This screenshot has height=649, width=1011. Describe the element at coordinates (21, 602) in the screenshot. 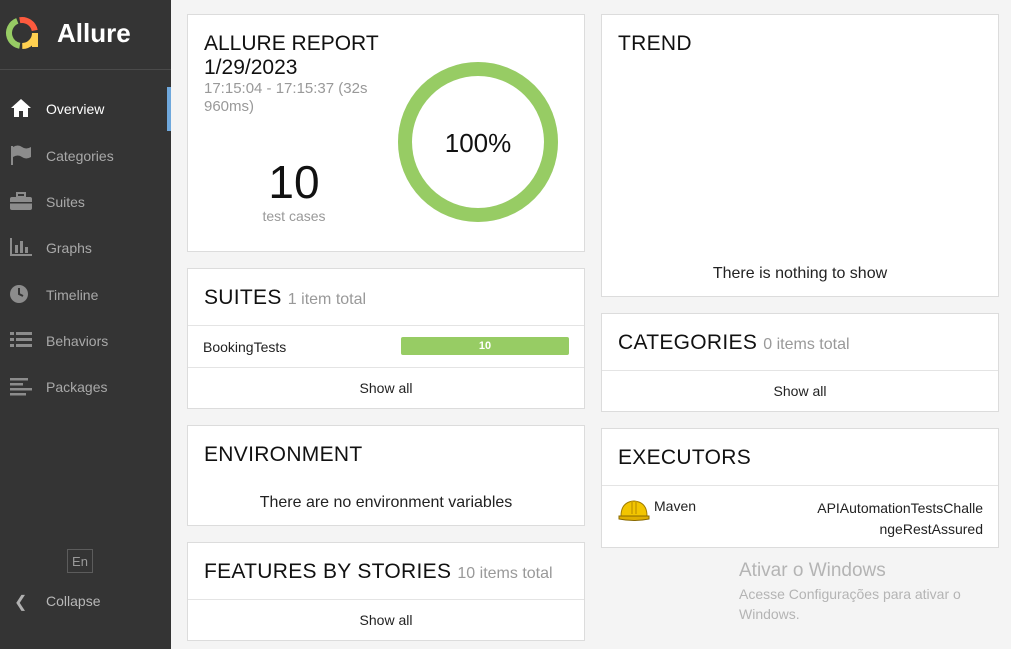

I see `chevron-left-icon: ❮` at that location.